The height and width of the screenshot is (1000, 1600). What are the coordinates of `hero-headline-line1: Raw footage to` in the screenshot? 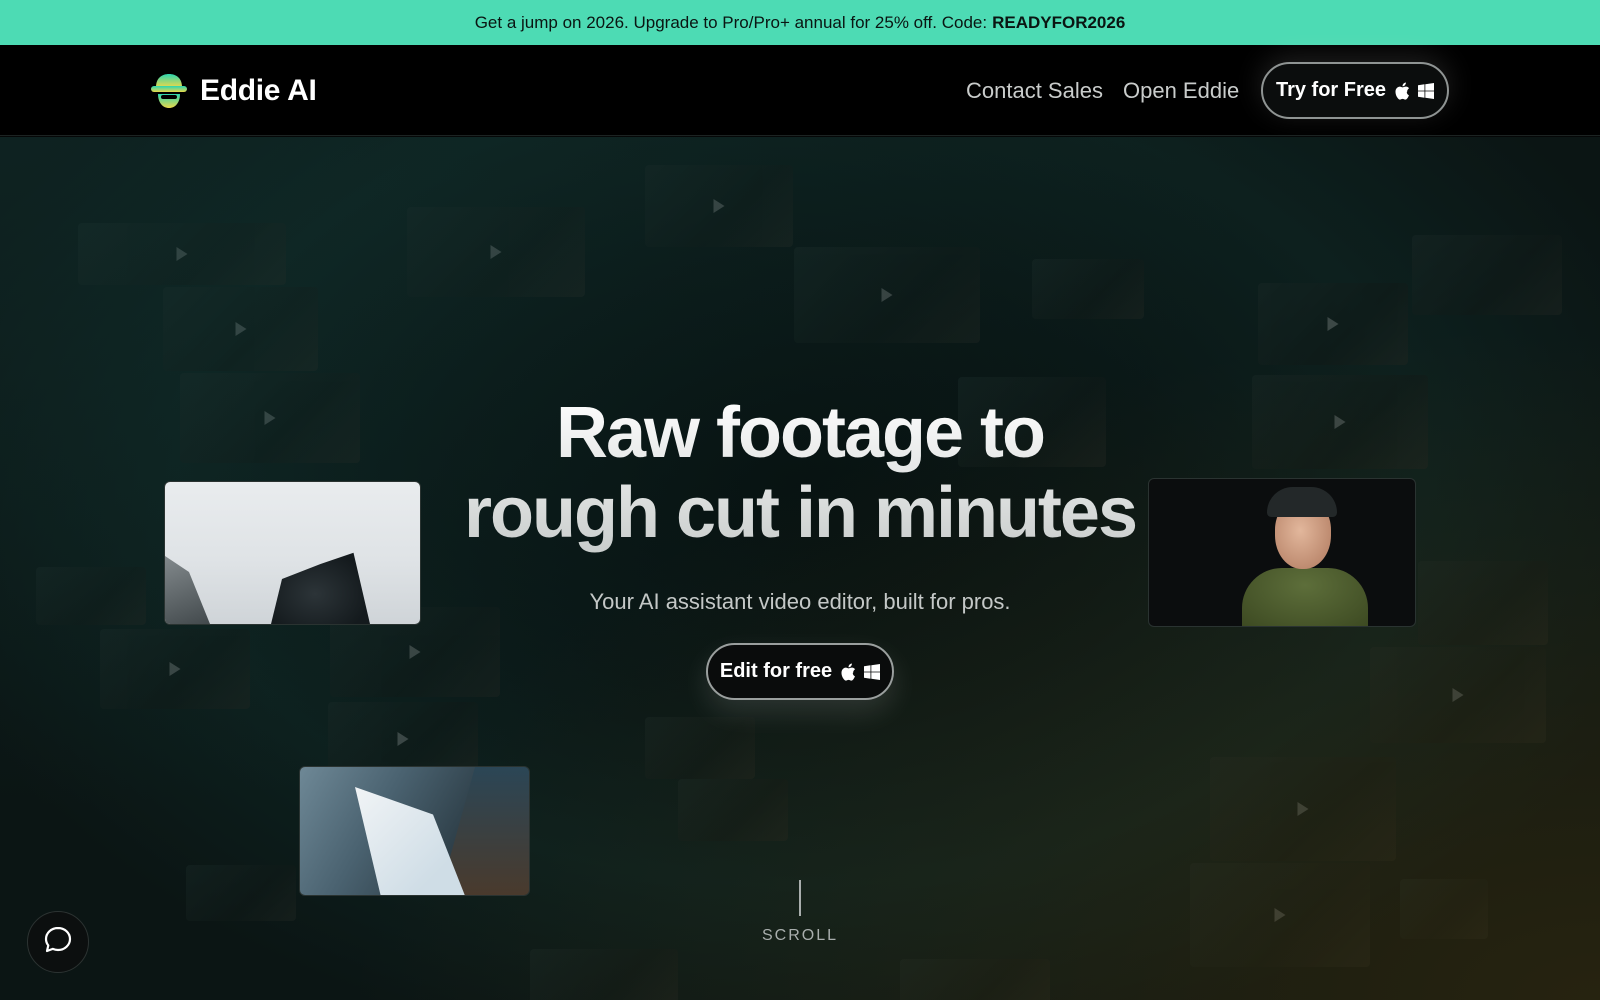 It's located at (800, 433).